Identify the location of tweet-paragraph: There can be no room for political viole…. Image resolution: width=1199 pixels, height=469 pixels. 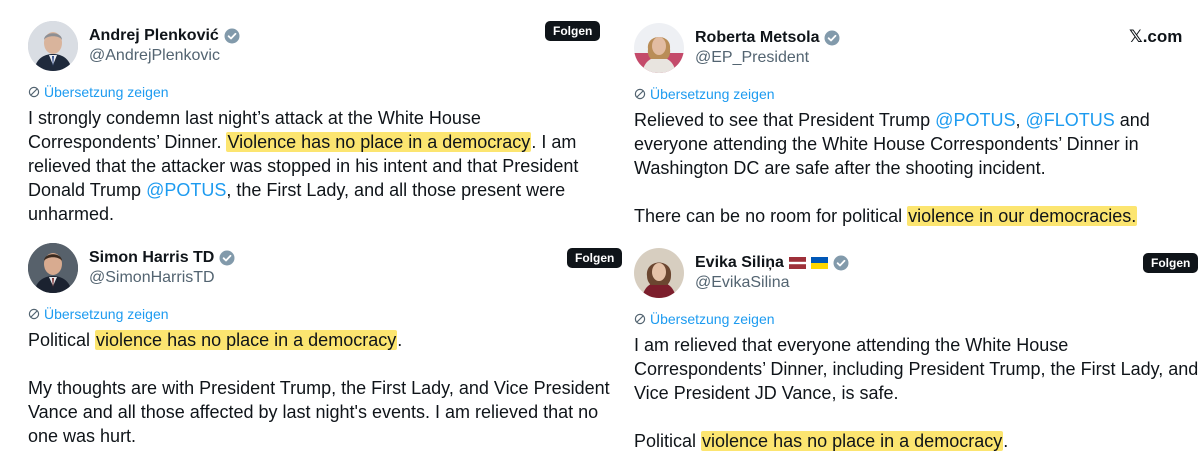
(914, 216).